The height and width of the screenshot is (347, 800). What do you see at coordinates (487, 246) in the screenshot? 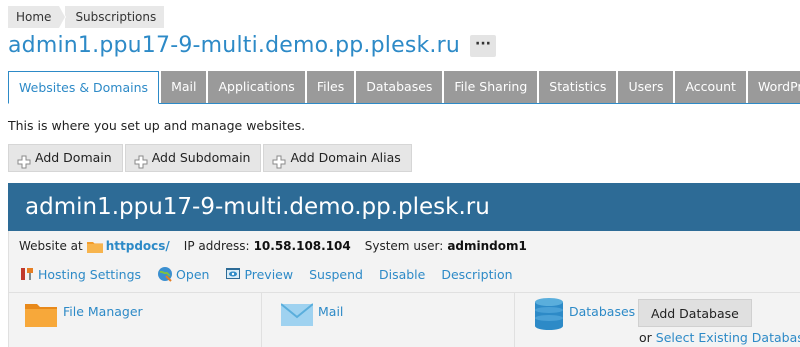
I see `system-user-value: admindom1` at bounding box center [487, 246].